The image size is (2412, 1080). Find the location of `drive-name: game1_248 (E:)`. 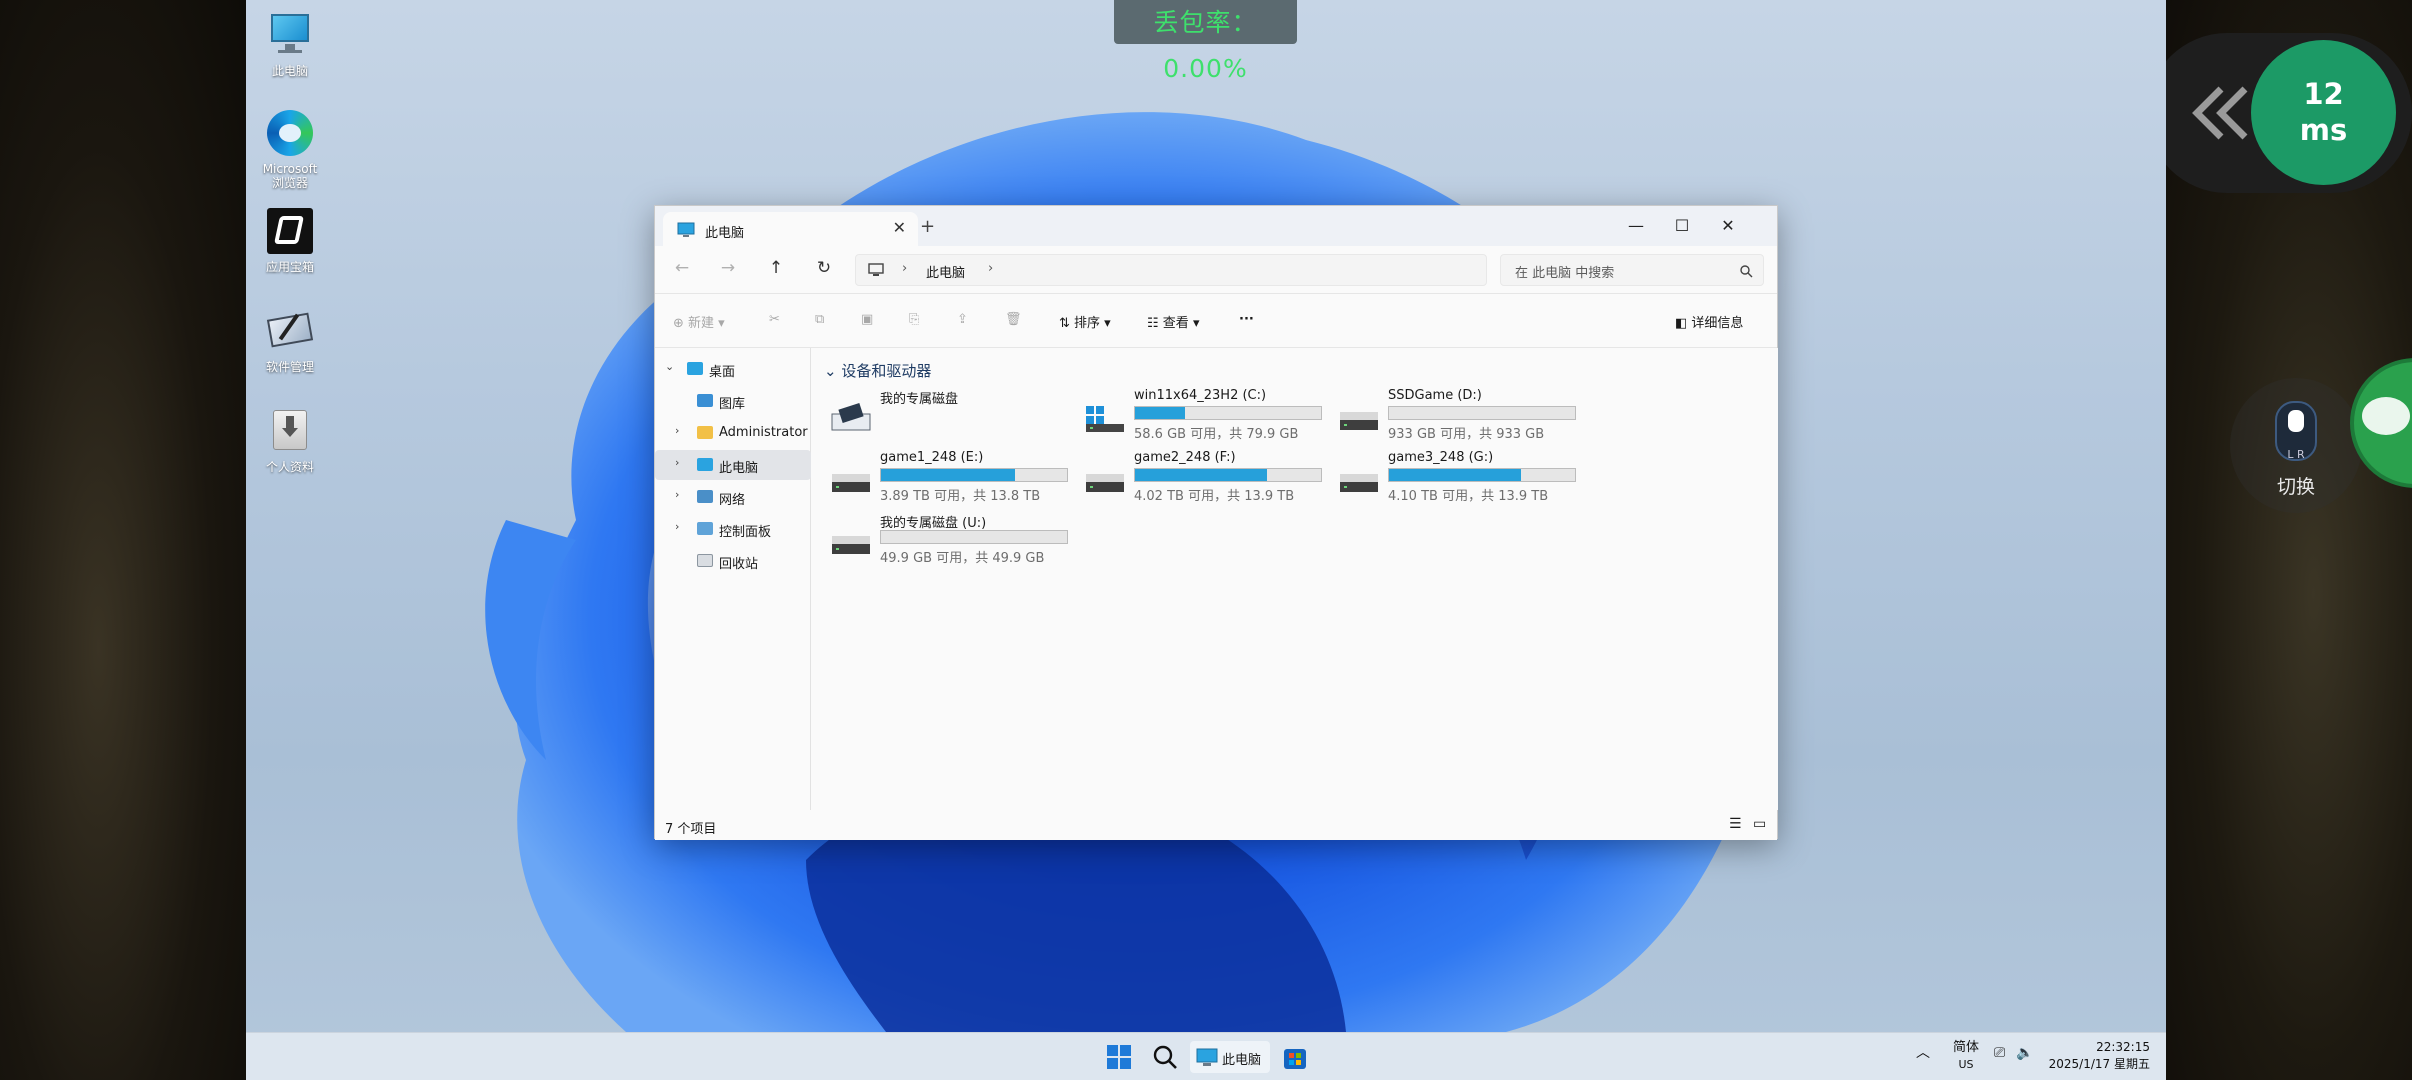

drive-name: game1_248 (E:) is located at coordinates (932, 457).